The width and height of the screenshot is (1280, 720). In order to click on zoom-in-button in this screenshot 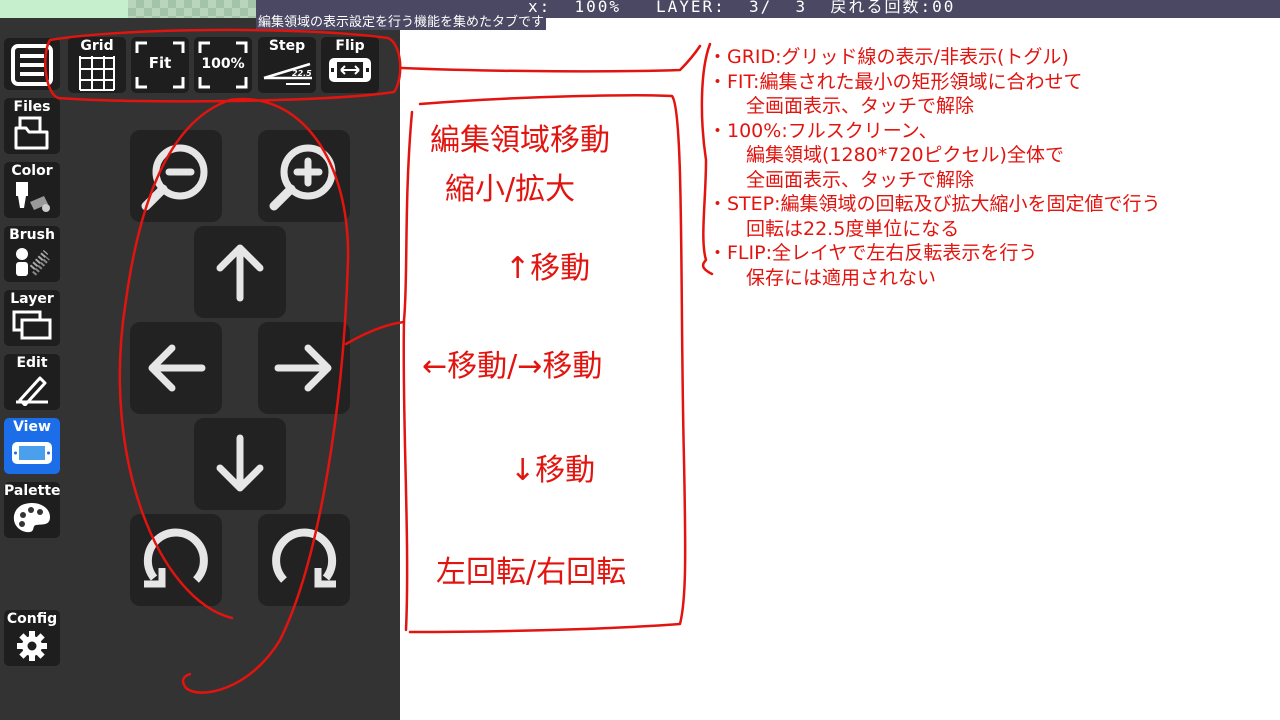, I will do `click(304, 176)`.